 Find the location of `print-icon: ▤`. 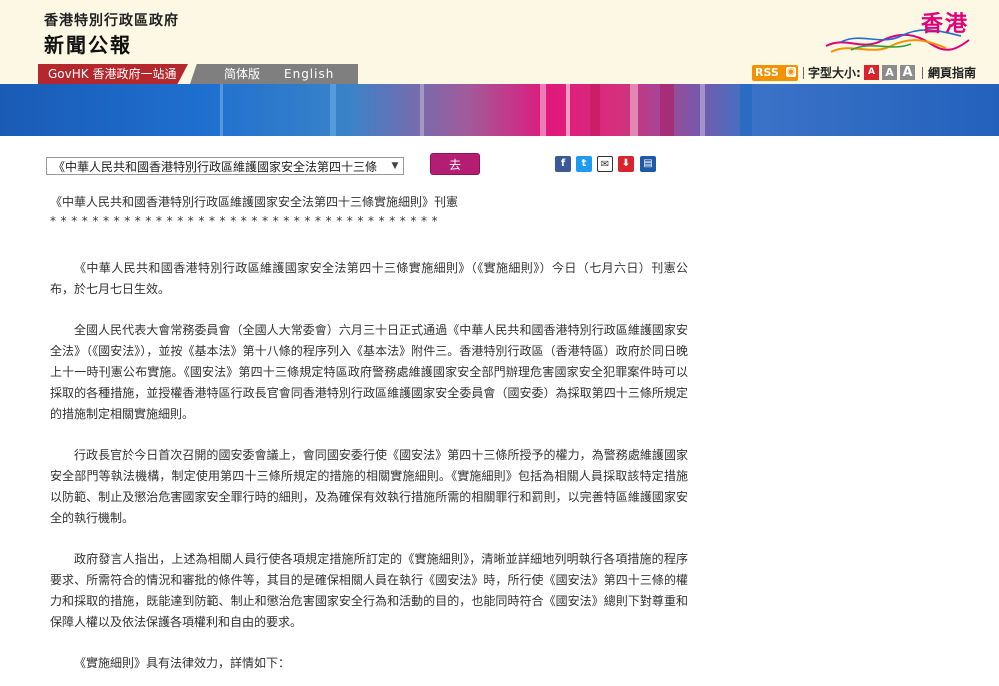

print-icon: ▤ is located at coordinates (648, 164).